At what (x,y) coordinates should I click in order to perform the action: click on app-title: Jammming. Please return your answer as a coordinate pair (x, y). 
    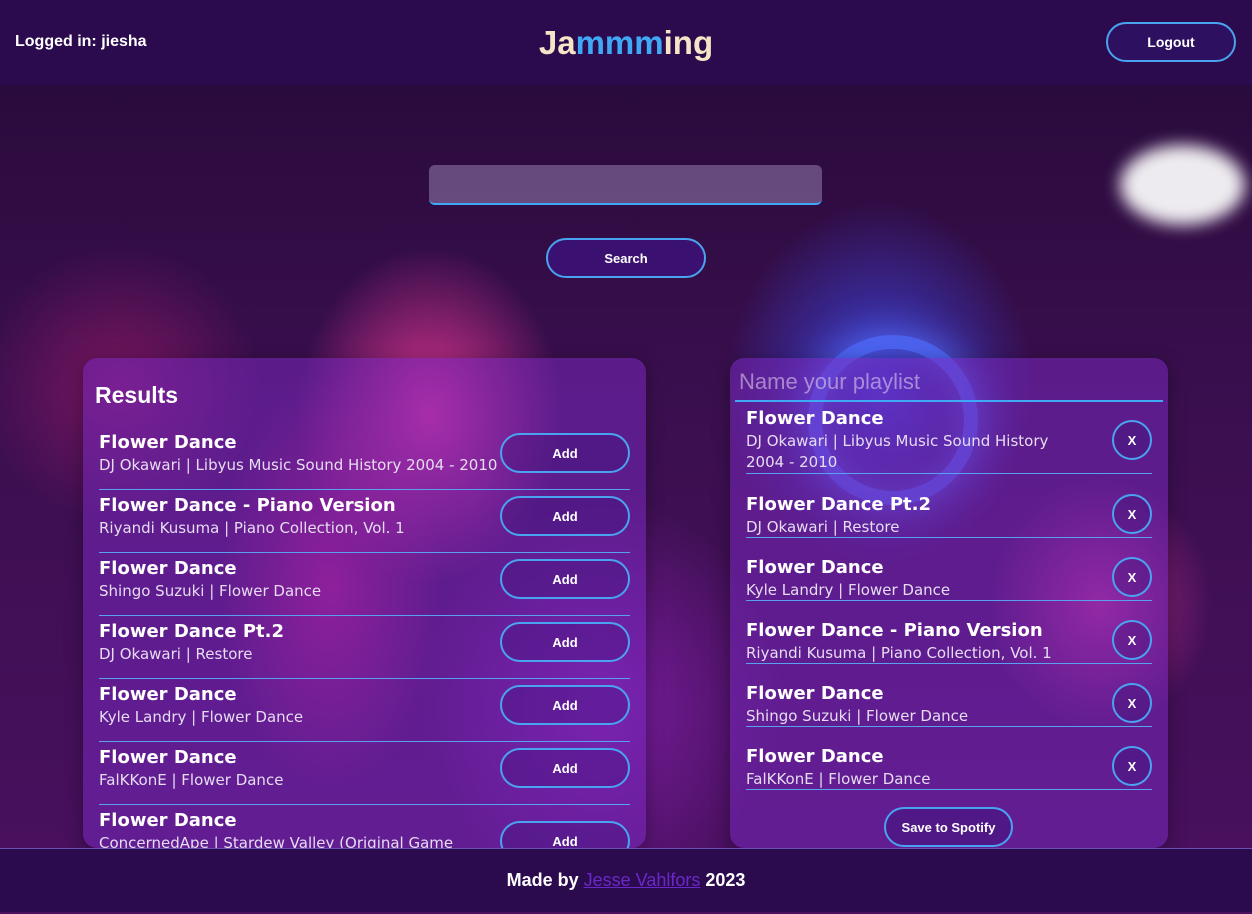
    Looking at the image, I should click on (626, 43).